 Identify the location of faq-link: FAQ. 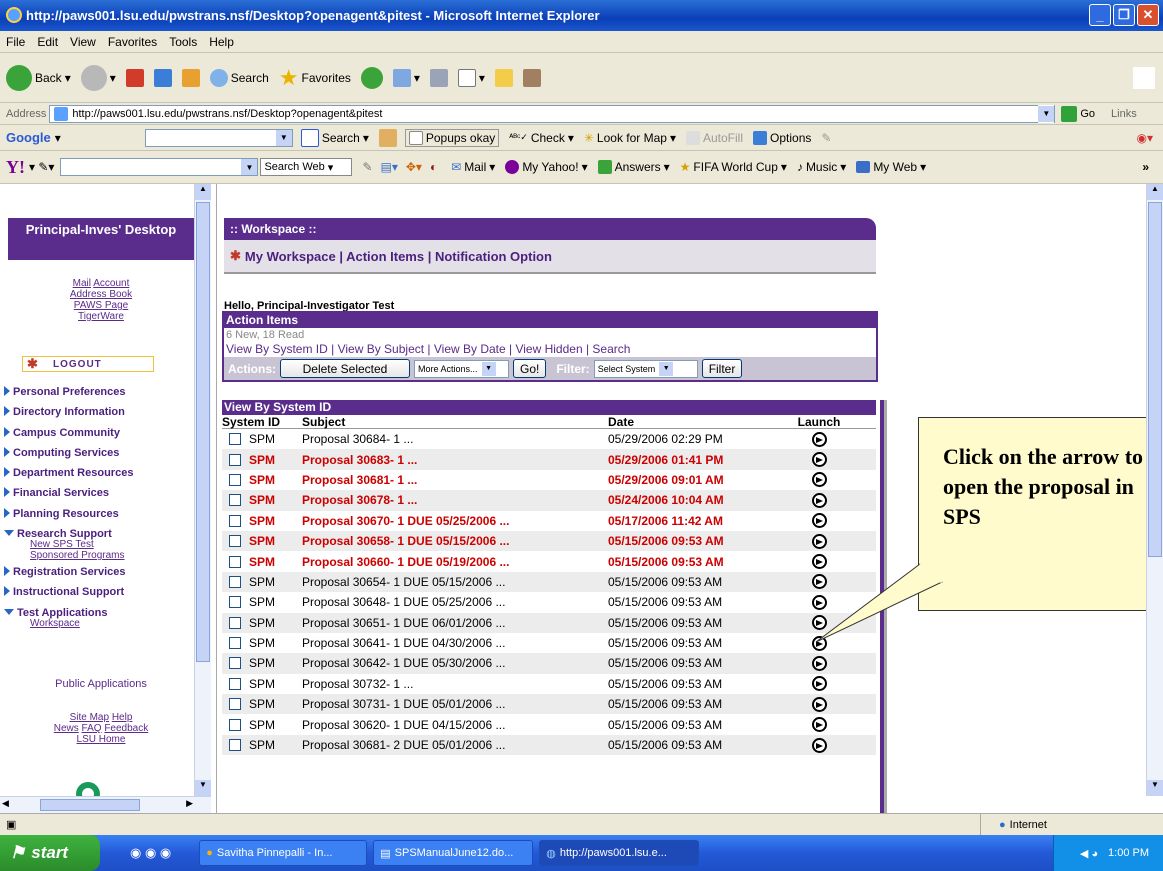
(92, 728).